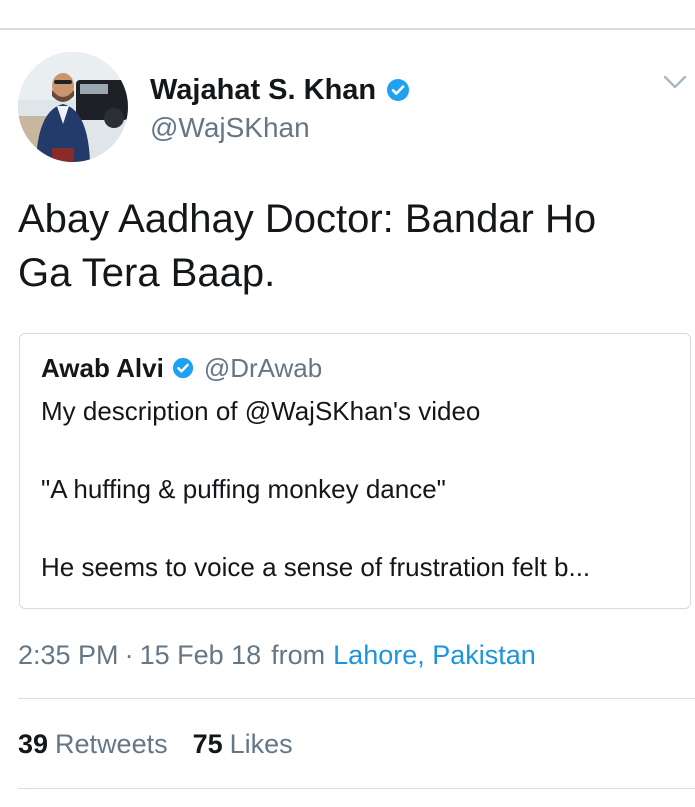  I want to click on tweet-time: 2:35 PM, so click(68, 654).